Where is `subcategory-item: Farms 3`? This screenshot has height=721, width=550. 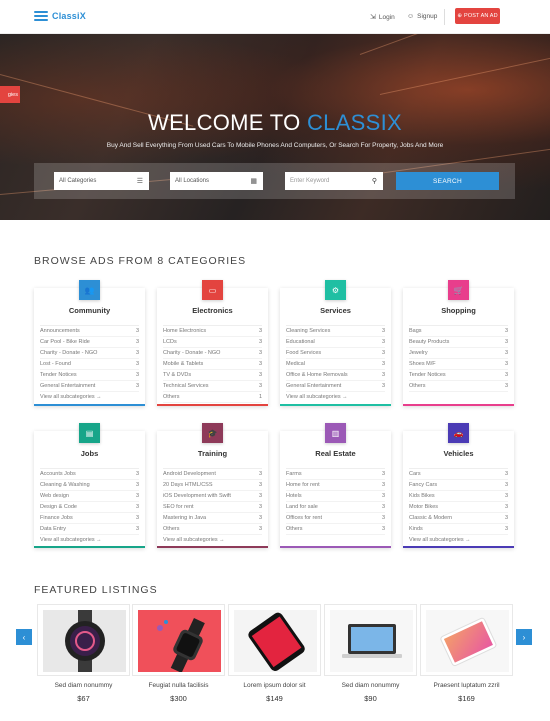
subcategory-item: Farms 3 is located at coordinates (335, 474).